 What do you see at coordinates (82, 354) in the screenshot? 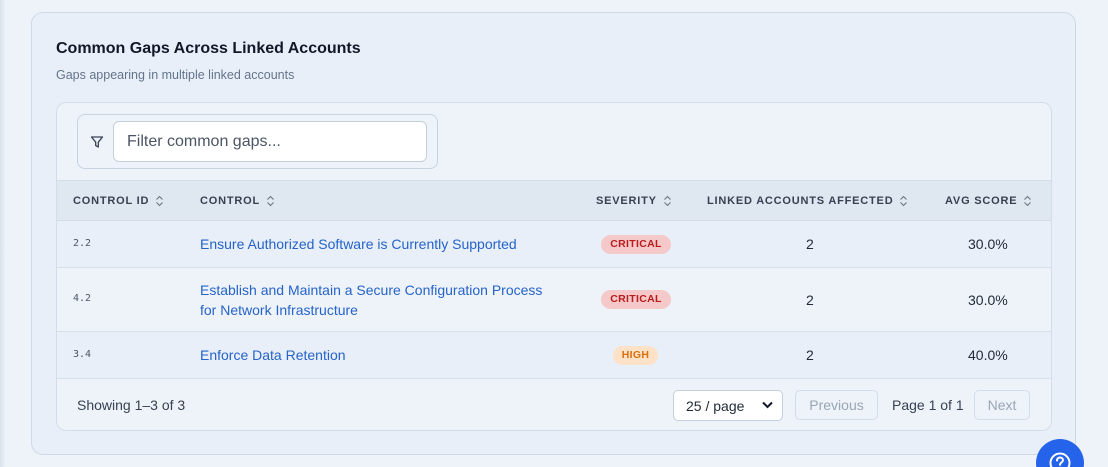
I see `control-id: 3.4` at bounding box center [82, 354].